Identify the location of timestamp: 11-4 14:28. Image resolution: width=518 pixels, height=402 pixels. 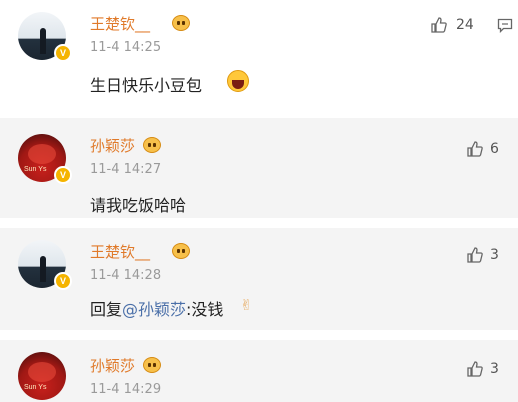
(126, 275).